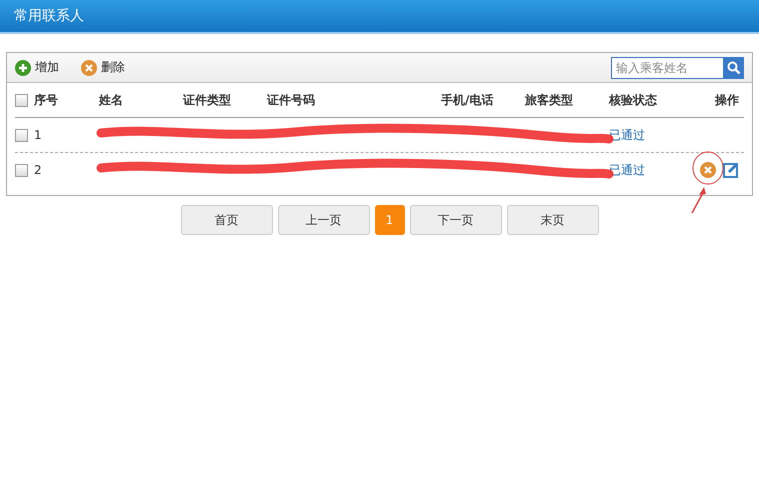 The width and height of the screenshot is (759, 479). Describe the element at coordinates (731, 170) in the screenshot. I see `edit-icon` at that location.